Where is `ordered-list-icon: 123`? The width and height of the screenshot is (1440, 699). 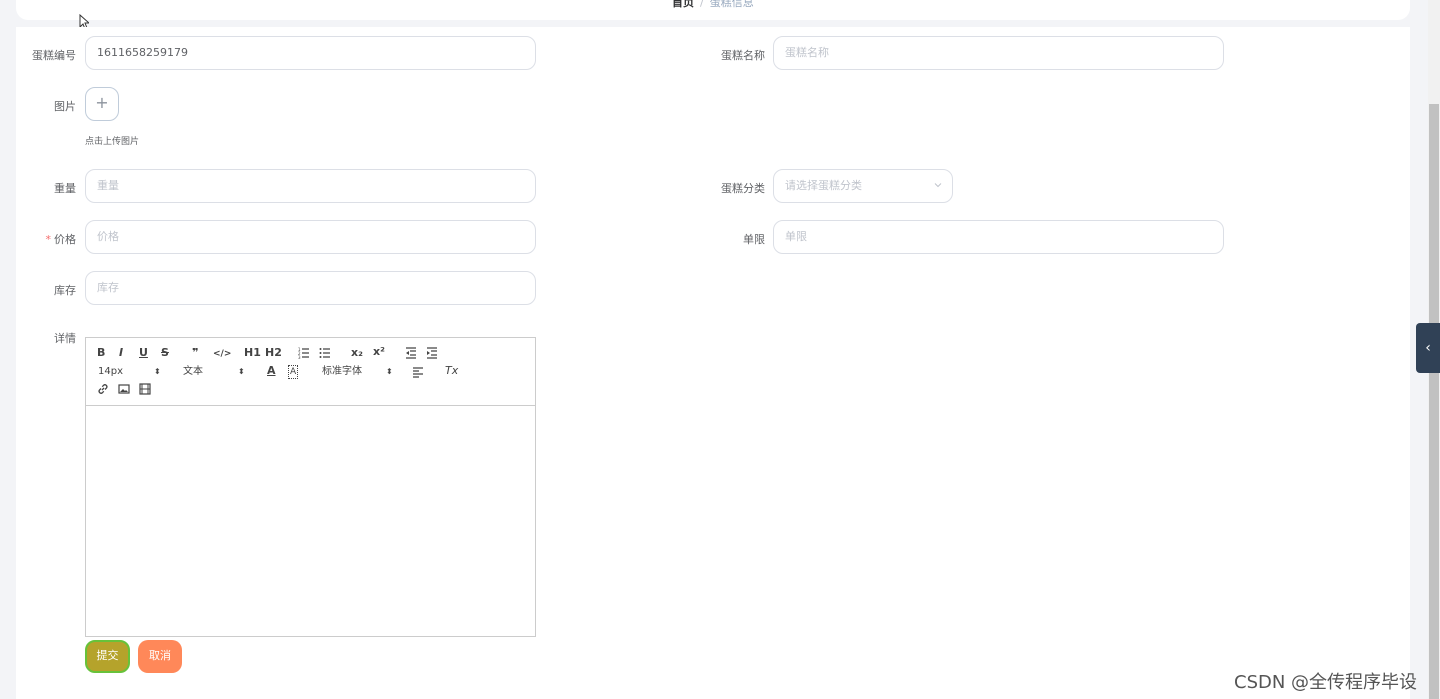
ordered-list-icon: 123 is located at coordinates (304, 353).